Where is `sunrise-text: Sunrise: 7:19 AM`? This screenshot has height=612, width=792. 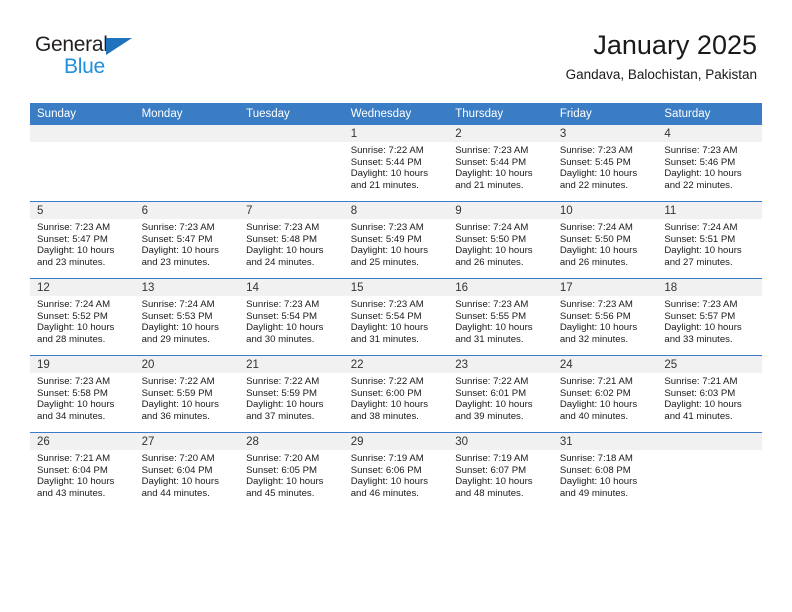 sunrise-text: Sunrise: 7:19 AM is located at coordinates (387, 458).